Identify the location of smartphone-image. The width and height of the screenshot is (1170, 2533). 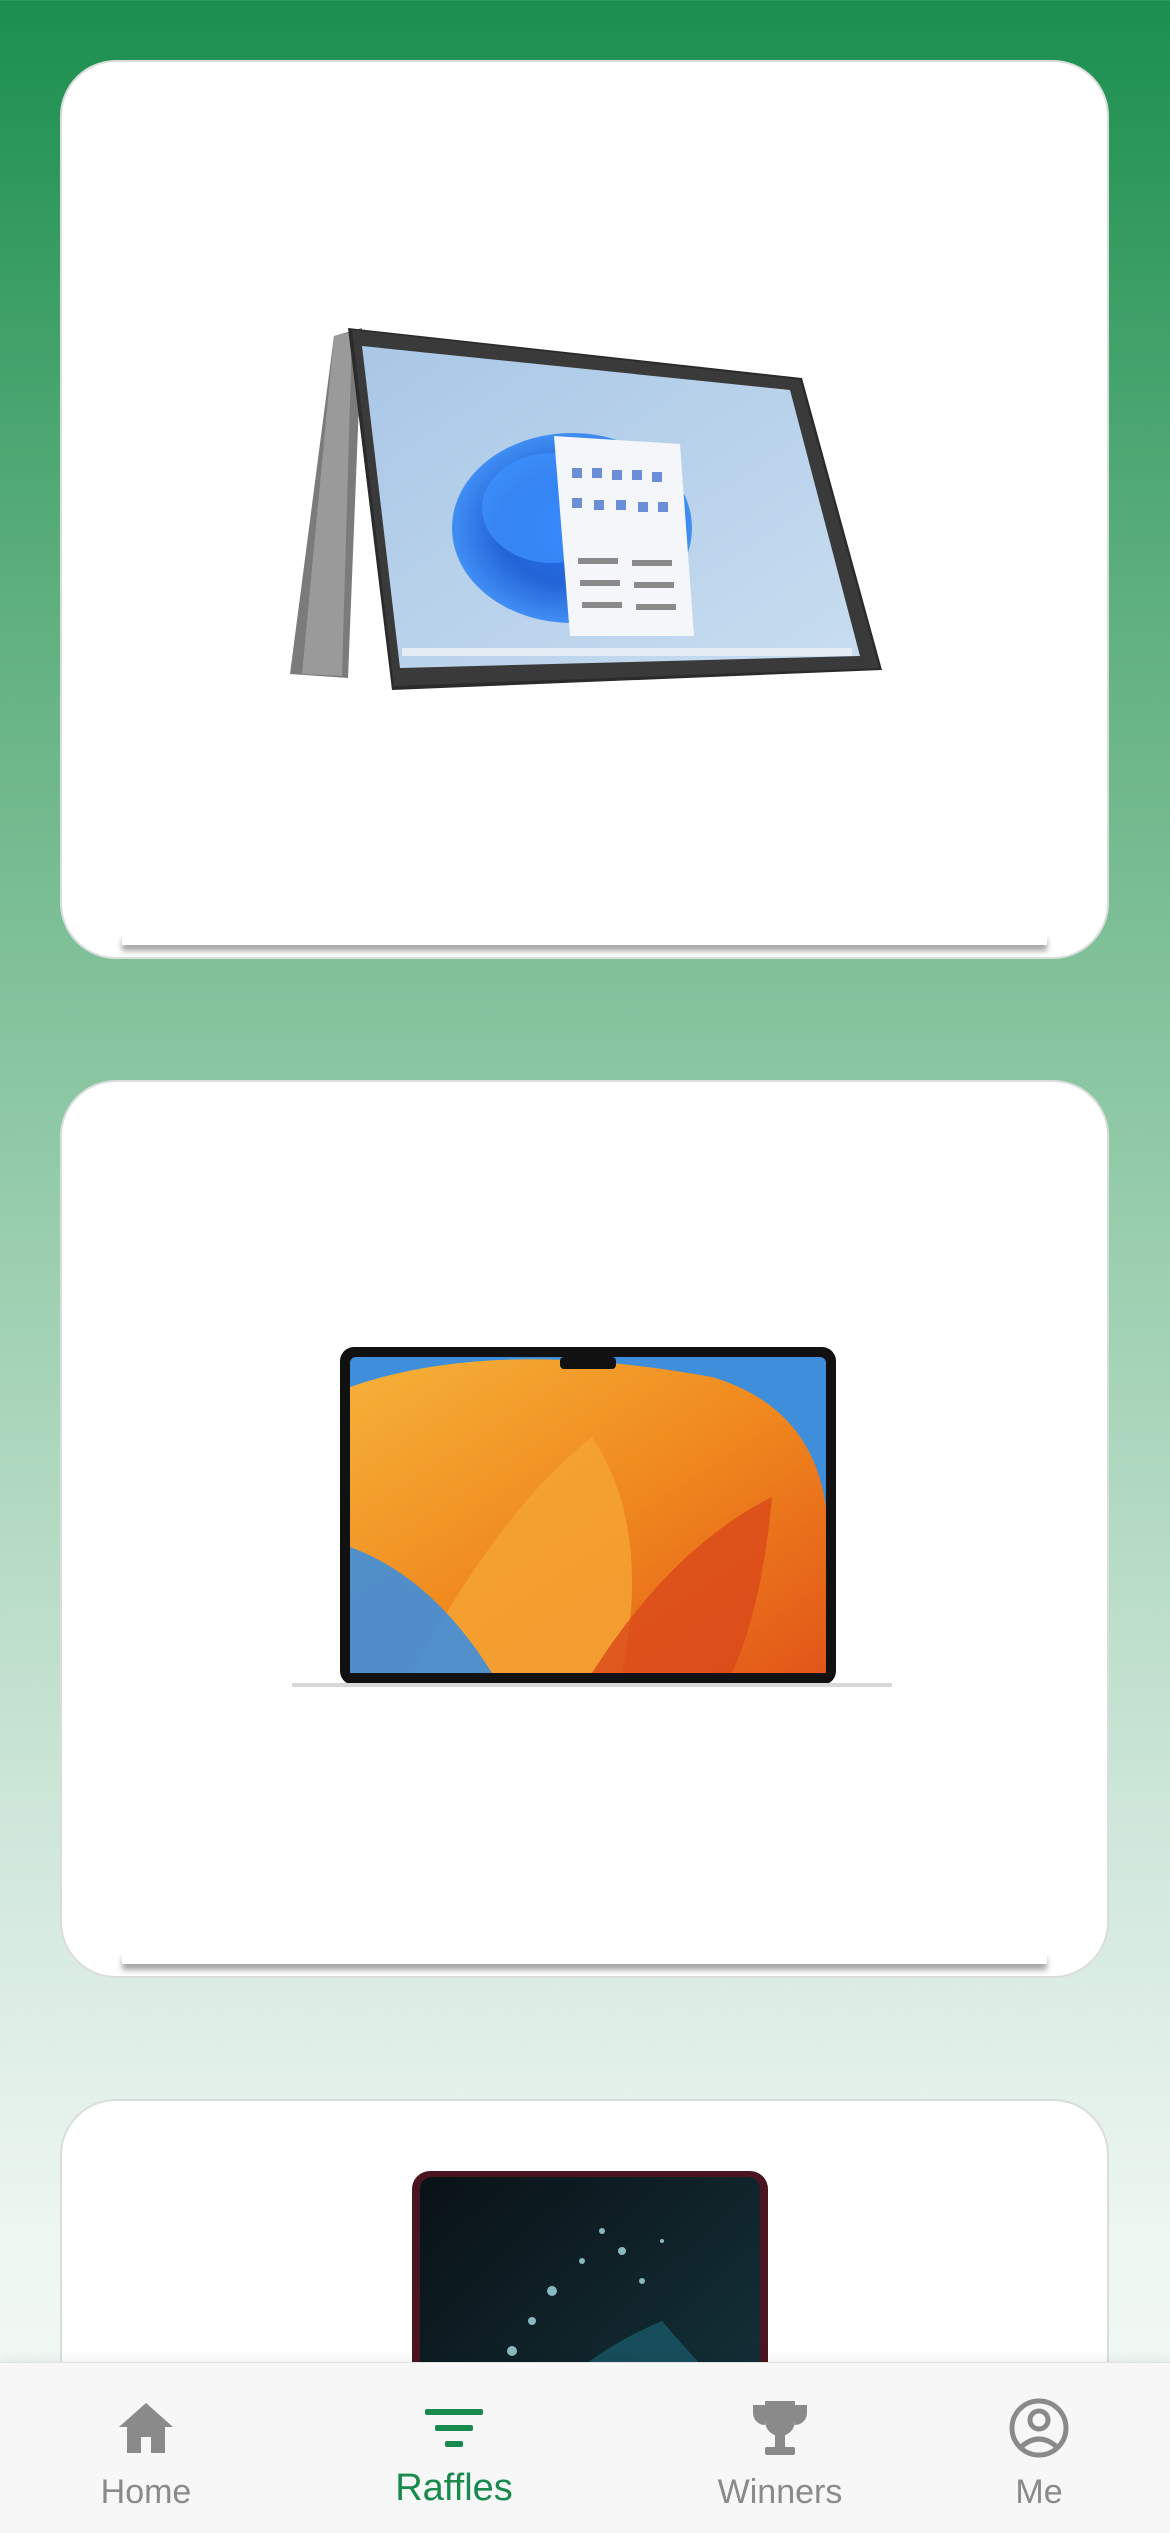
(590, 2266).